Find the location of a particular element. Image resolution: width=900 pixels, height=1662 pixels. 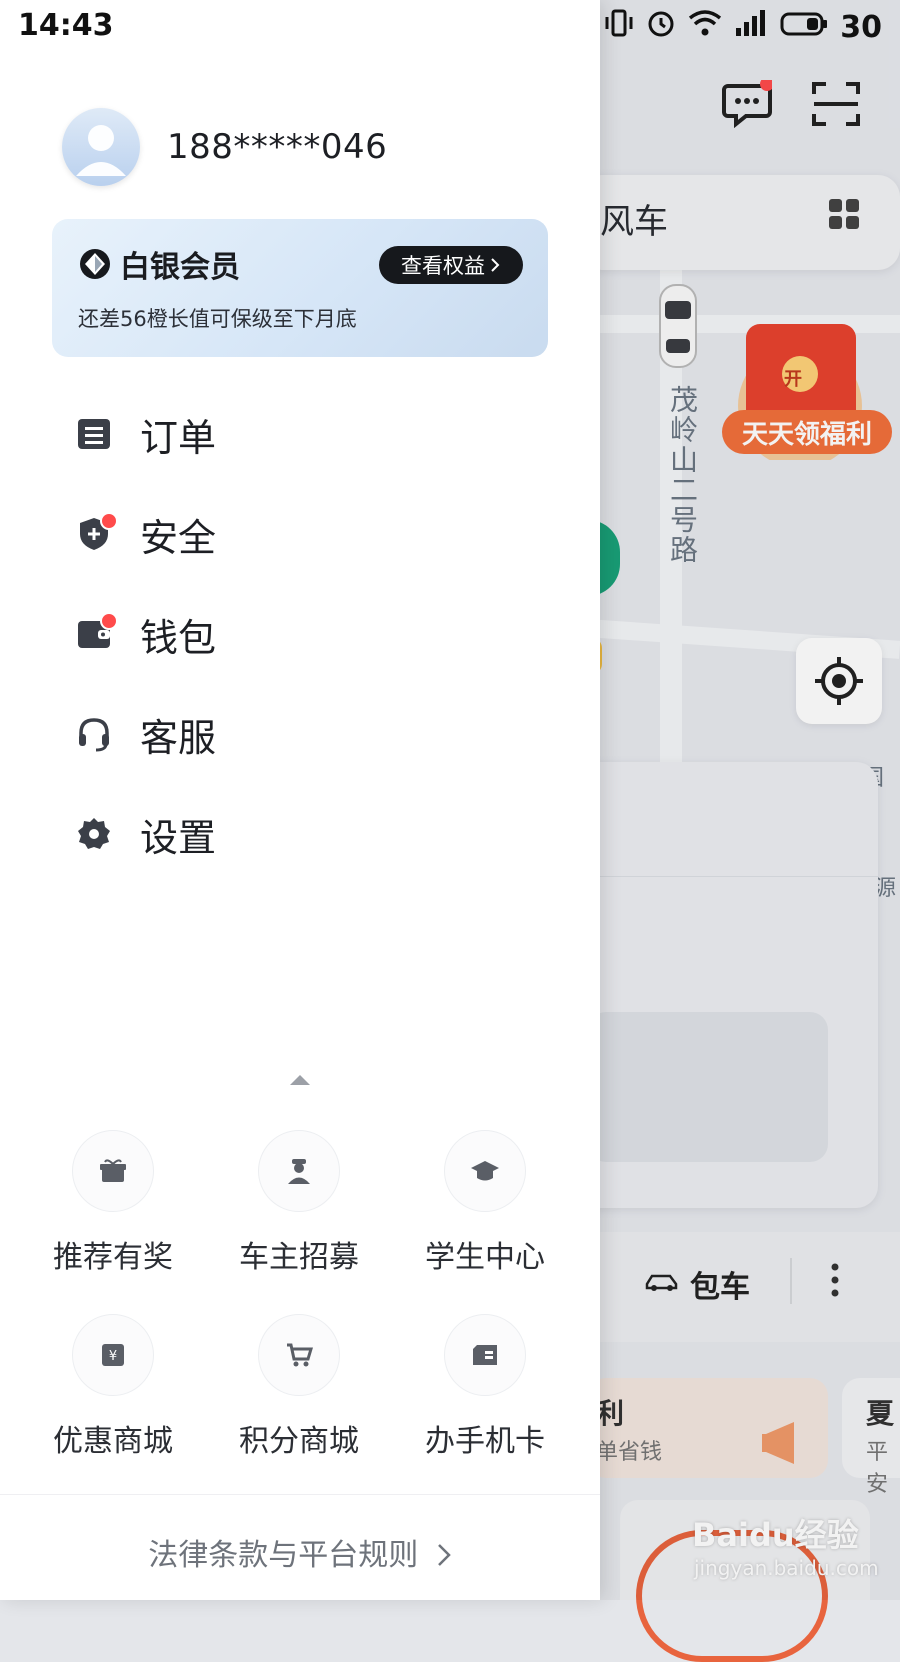

alarm-icon is located at coordinates (661, 27).